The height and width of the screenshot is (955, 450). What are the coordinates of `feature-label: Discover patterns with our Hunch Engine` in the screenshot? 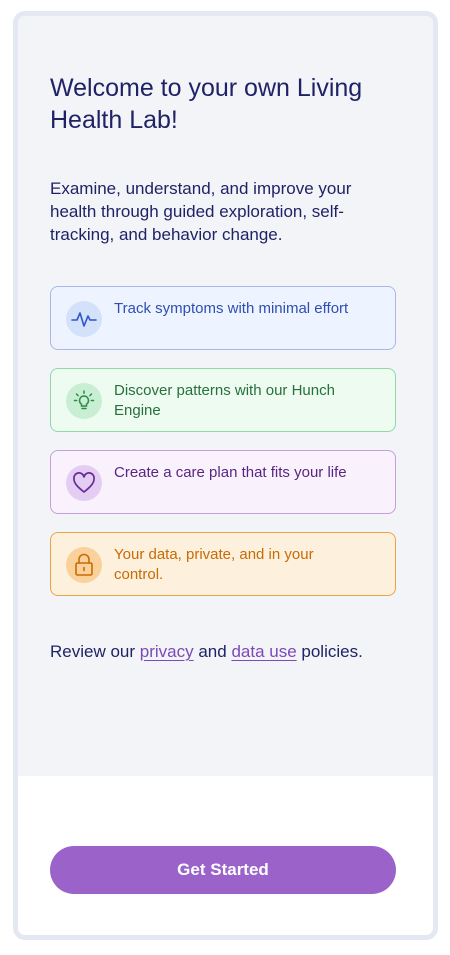 It's located at (224, 400).